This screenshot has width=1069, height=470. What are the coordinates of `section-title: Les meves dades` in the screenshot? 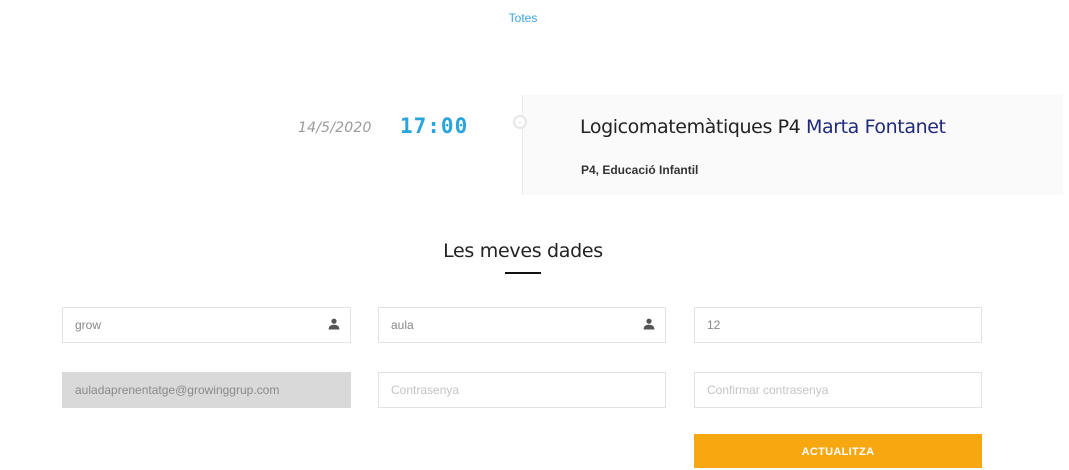 It's located at (523, 251).